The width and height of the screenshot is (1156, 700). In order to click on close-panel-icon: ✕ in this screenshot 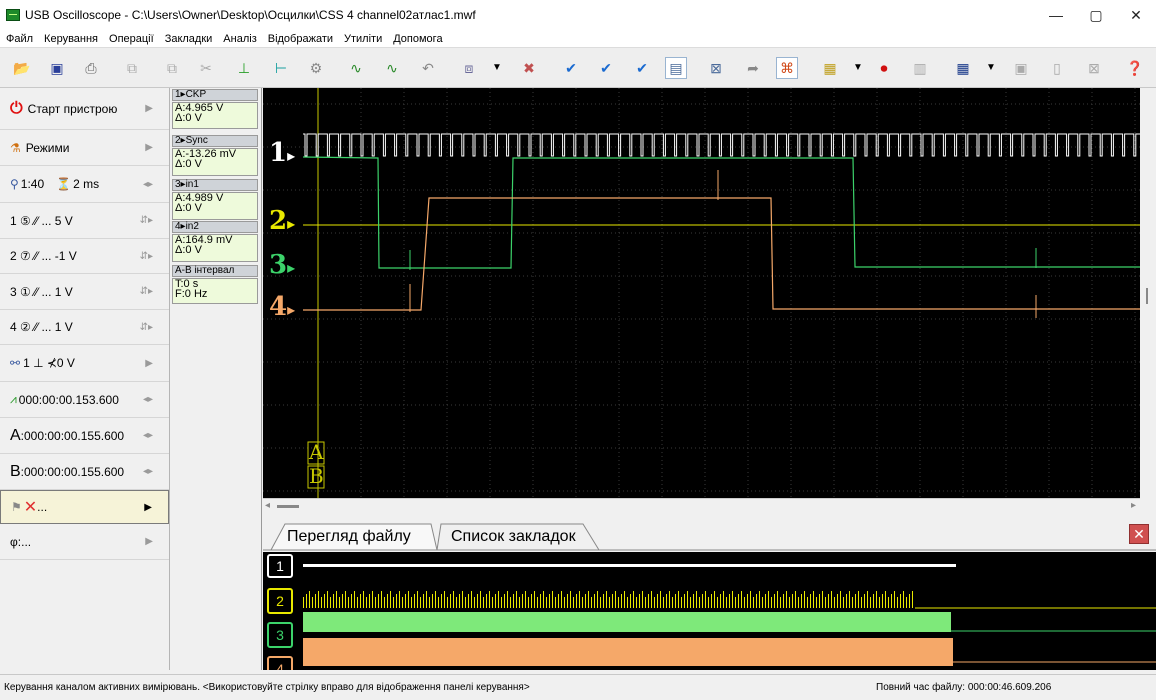, I will do `click(1139, 534)`.